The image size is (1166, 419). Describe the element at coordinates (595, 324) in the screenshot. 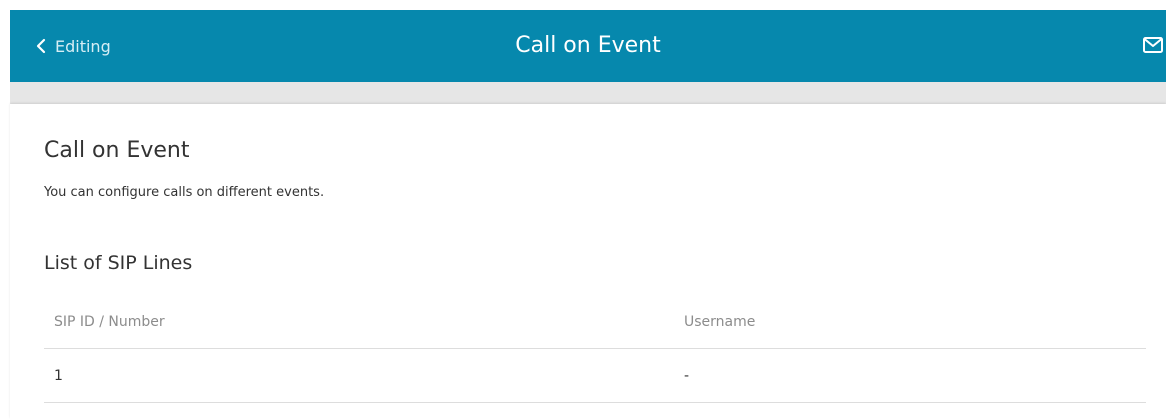

I see `table-header: SIP ID / Number Username` at that location.